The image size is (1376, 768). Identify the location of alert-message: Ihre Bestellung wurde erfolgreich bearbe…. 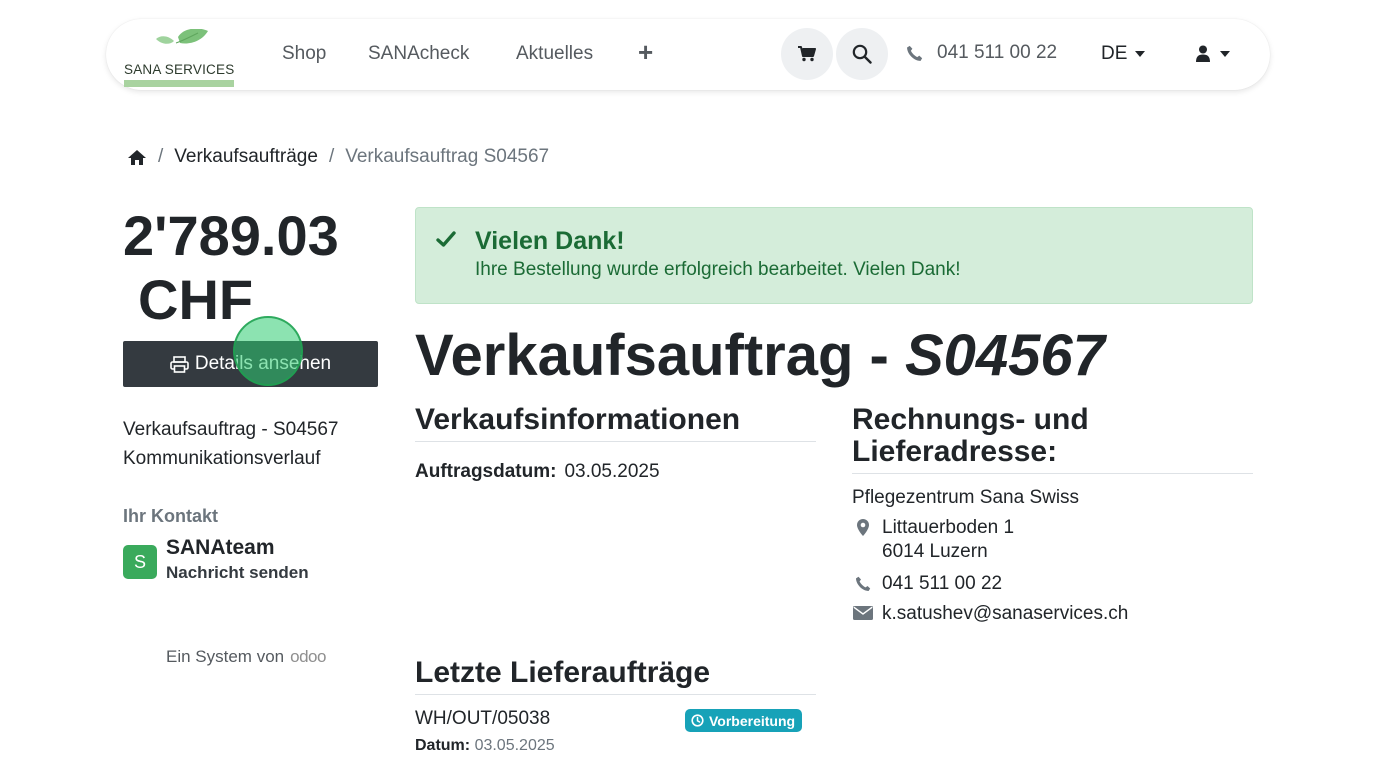
(718, 269).